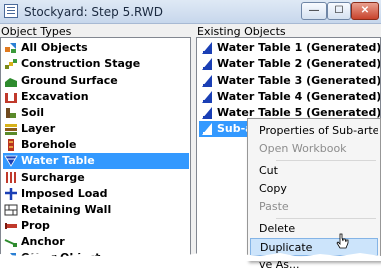 The width and height of the screenshot is (381, 274). Describe the element at coordinates (11, 242) in the screenshot. I see `anchor-icon` at that location.